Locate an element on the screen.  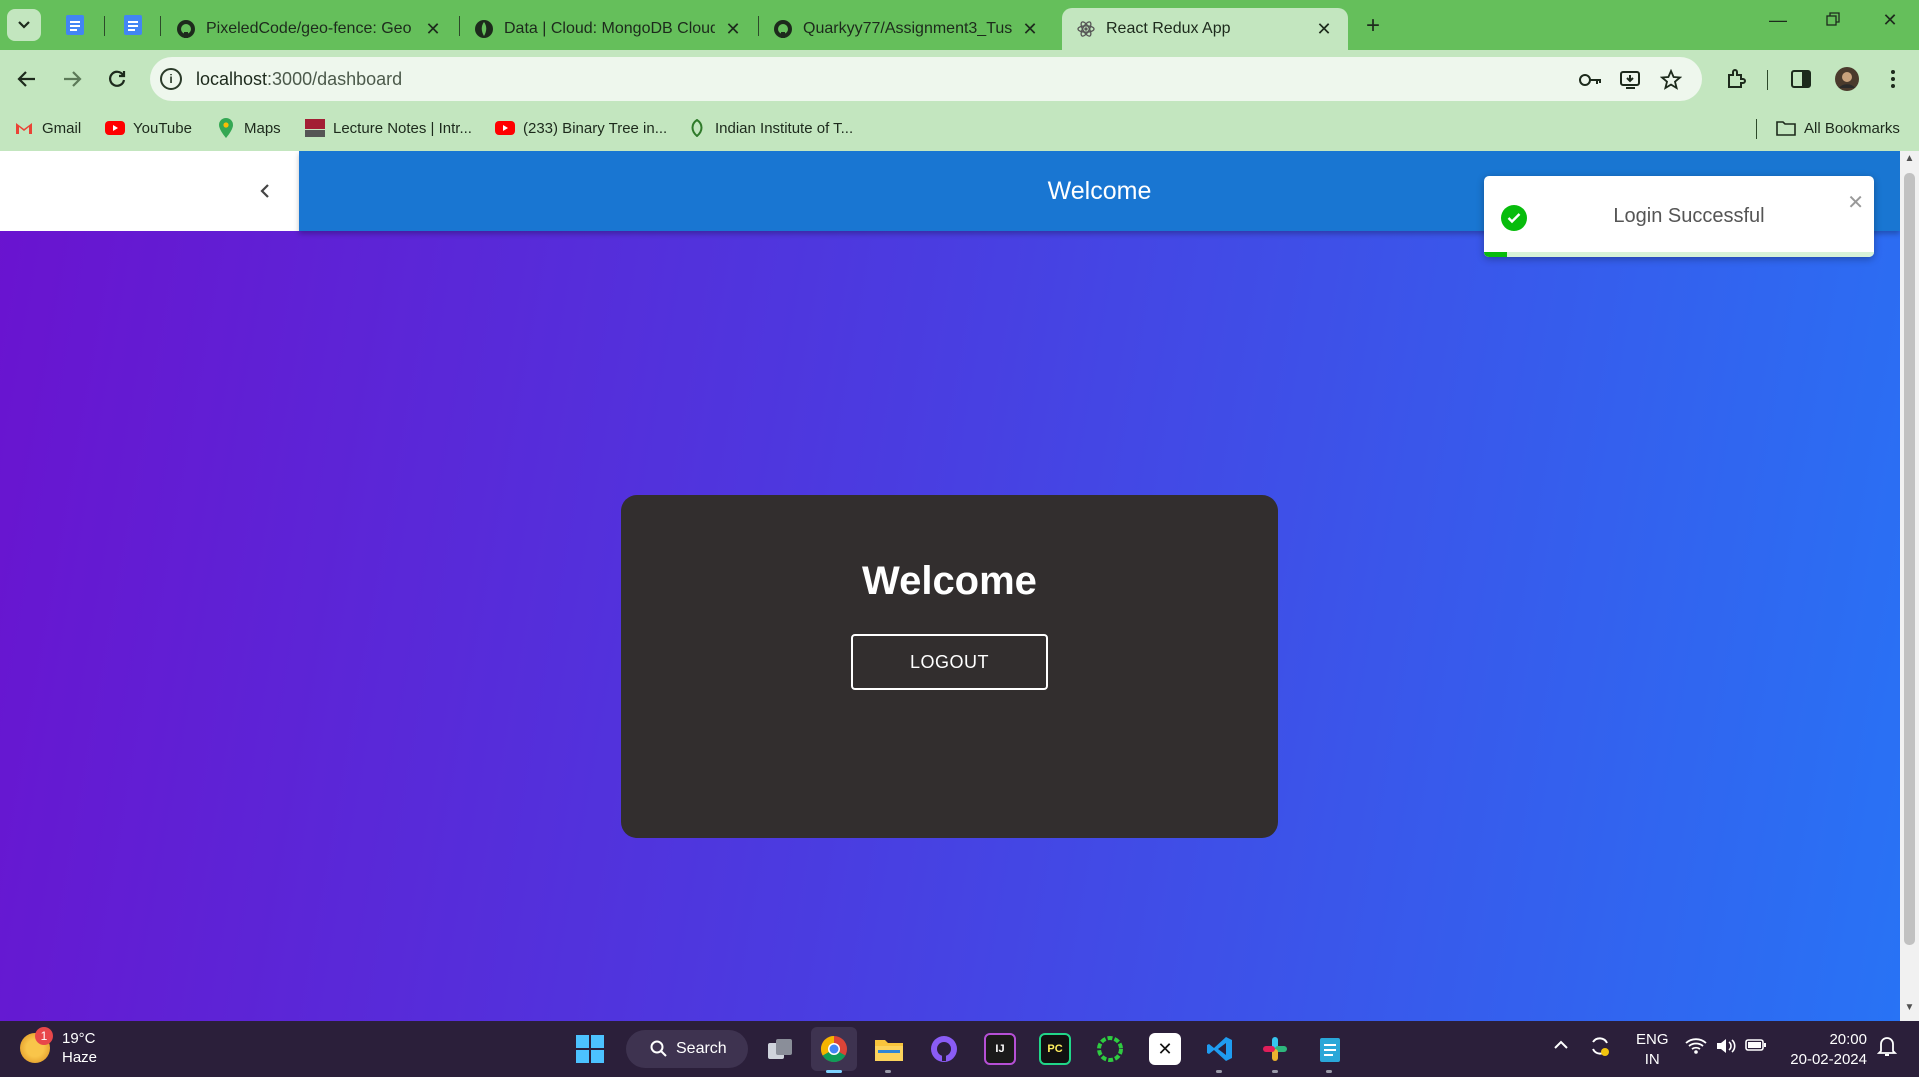
gmail-icon is located at coordinates (24, 128).